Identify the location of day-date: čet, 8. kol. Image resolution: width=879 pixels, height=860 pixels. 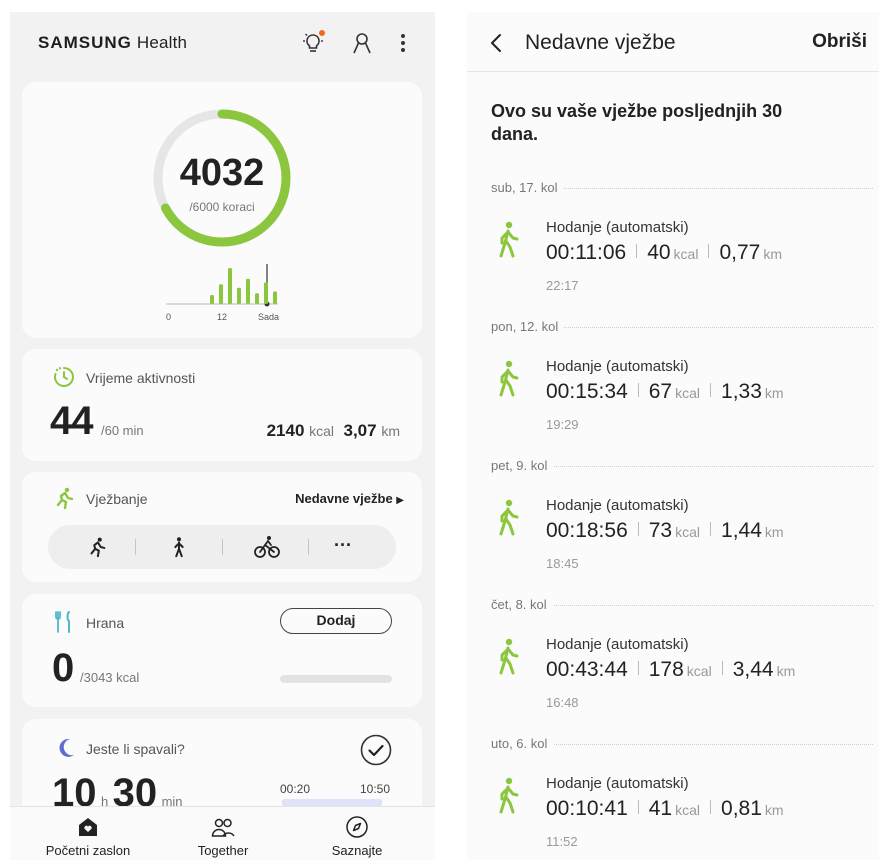
(522, 604).